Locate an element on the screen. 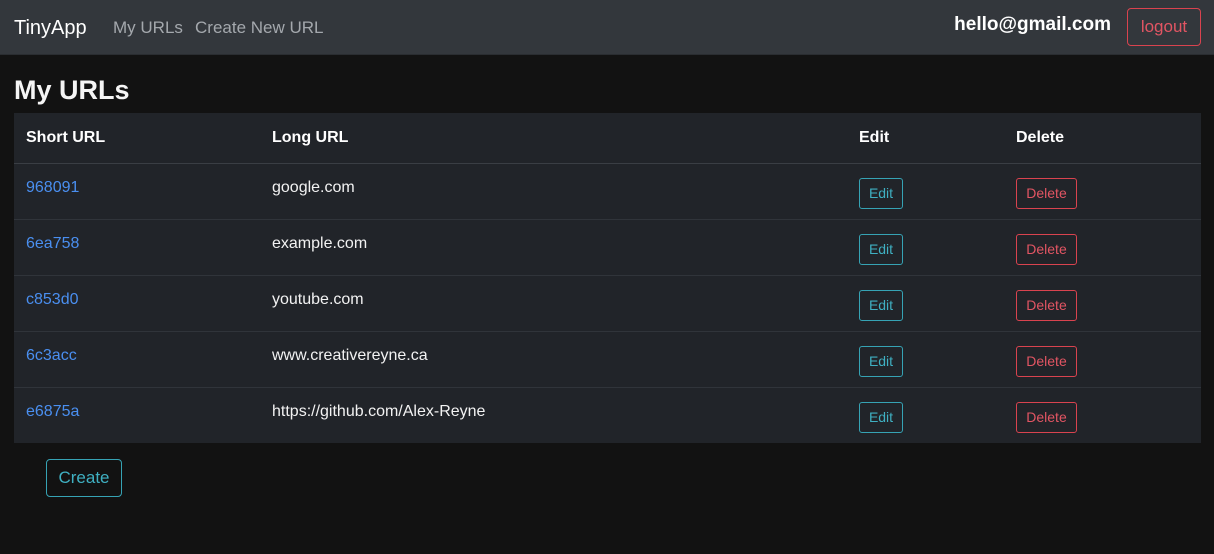 The height and width of the screenshot is (554, 1214). short-url-link: c853d0 is located at coordinates (52, 299).